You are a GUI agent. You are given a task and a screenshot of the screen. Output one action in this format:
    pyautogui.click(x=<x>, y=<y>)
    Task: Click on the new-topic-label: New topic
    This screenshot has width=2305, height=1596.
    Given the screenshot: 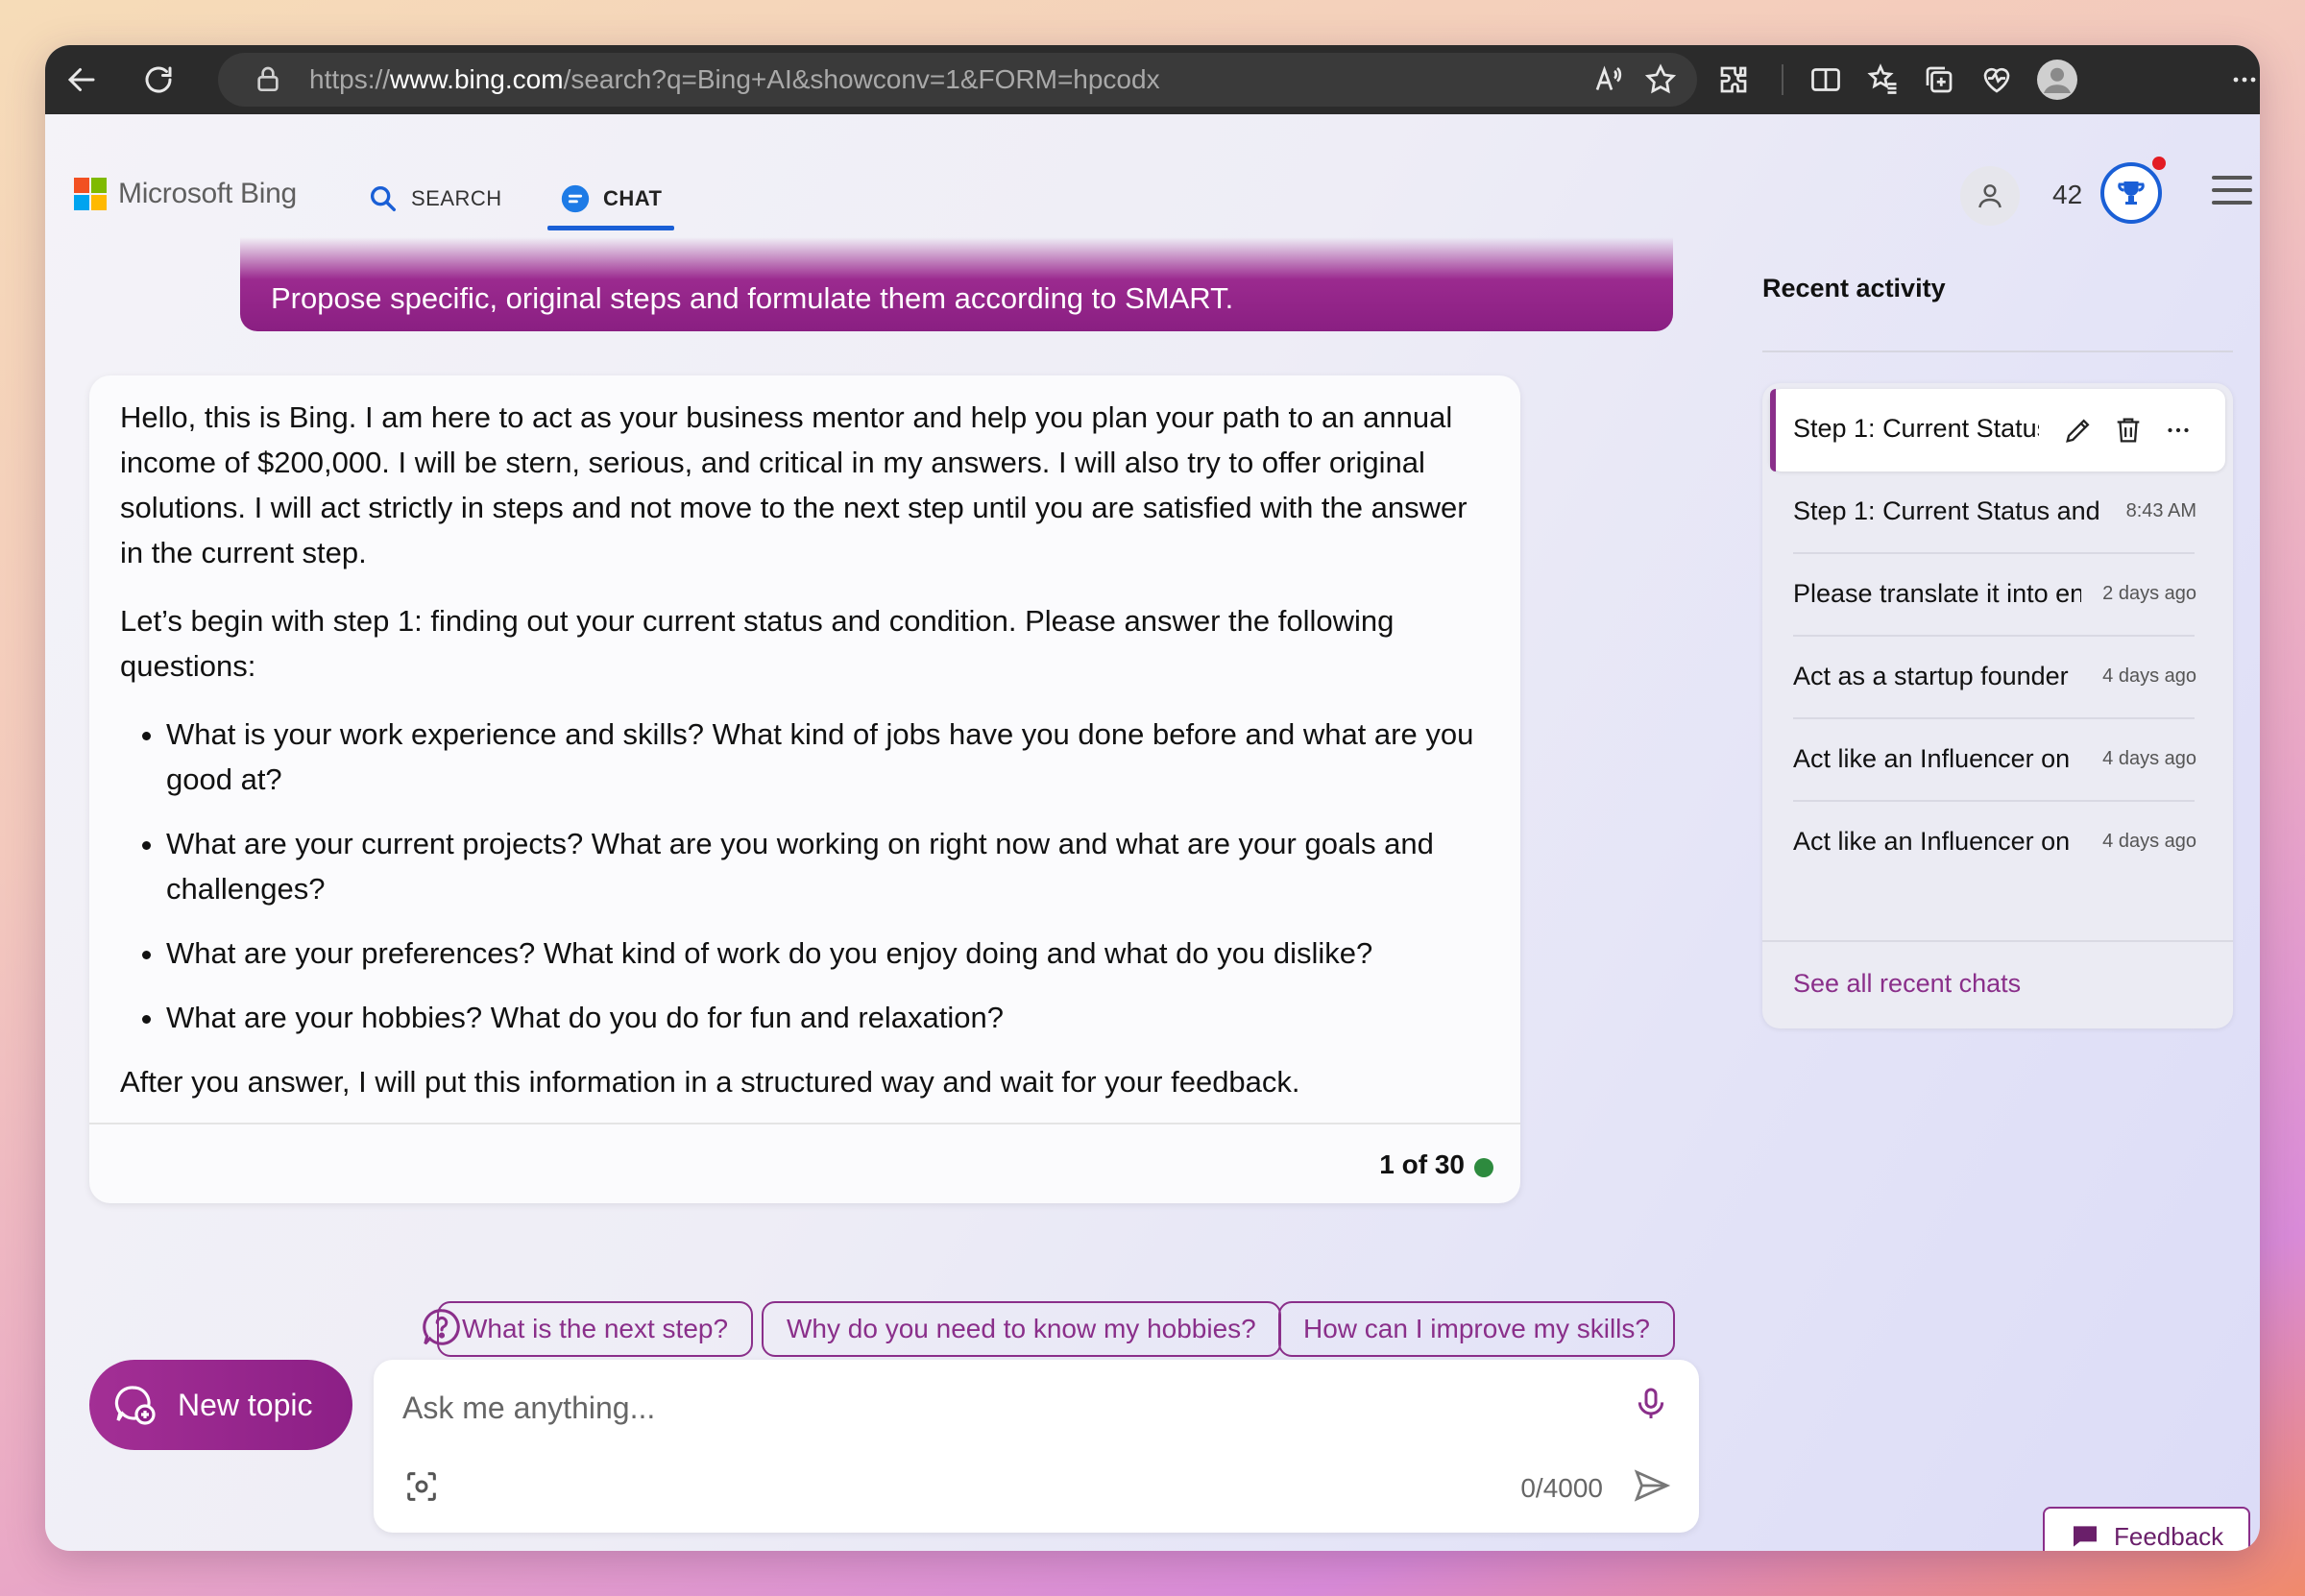 What is the action you would take?
    pyautogui.click(x=245, y=1404)
    